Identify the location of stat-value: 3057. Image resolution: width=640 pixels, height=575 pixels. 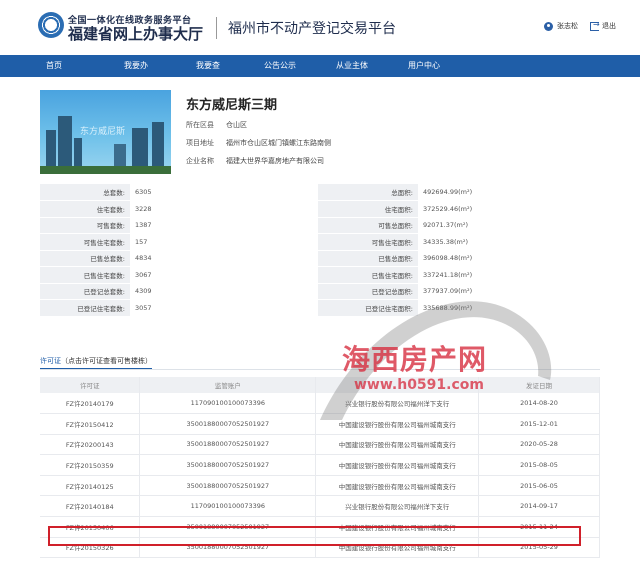
(224, 308).